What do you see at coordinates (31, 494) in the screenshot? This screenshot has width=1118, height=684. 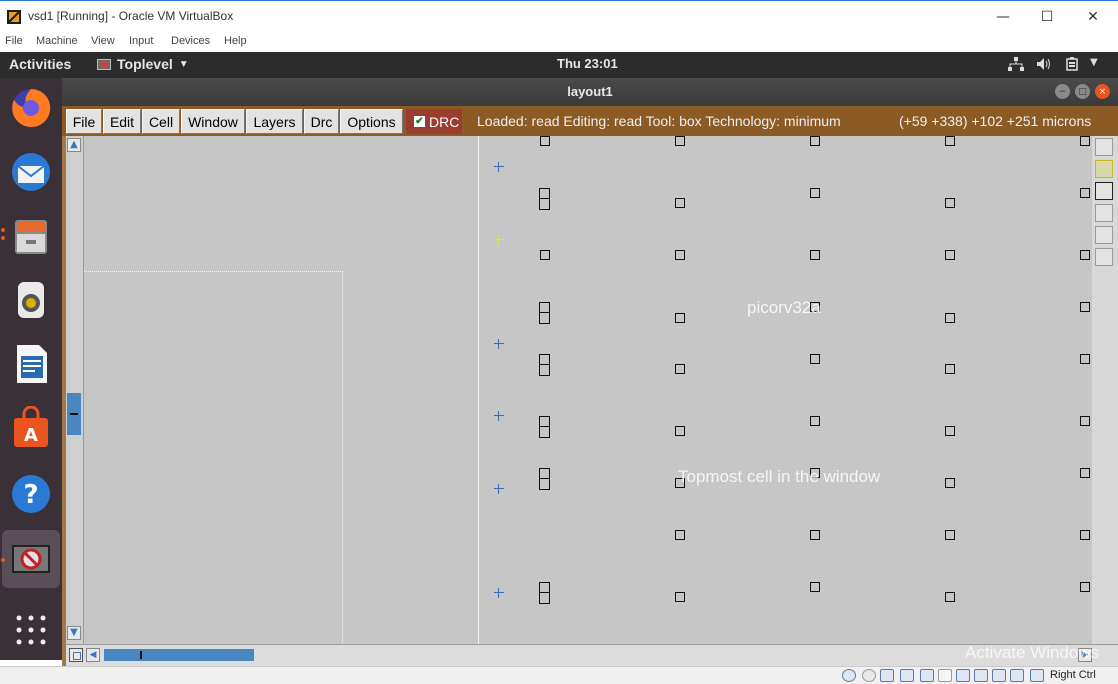 I see `help-icon: ?` at bounding box center [31, 494].